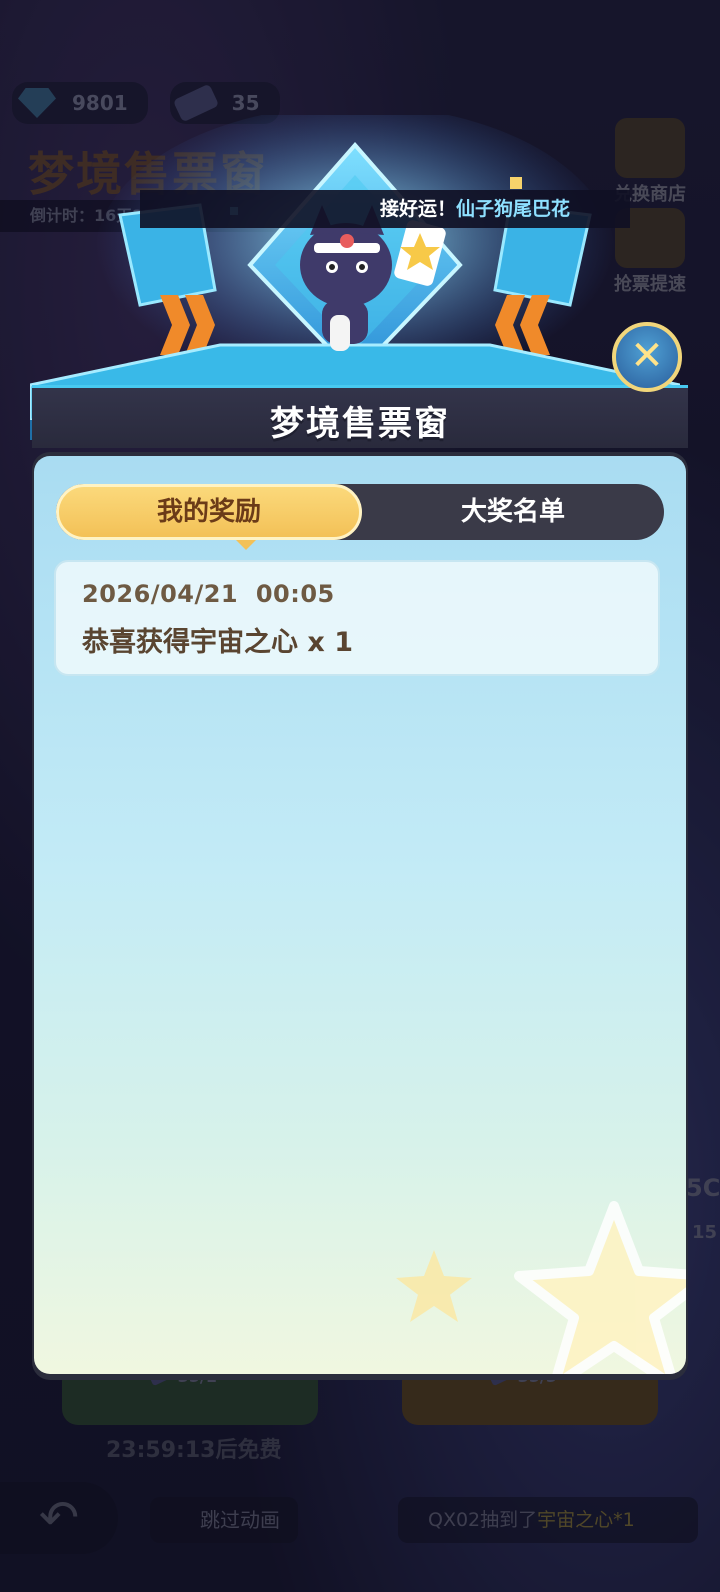  I want to click on close-button: ✕, so click(647, 357).